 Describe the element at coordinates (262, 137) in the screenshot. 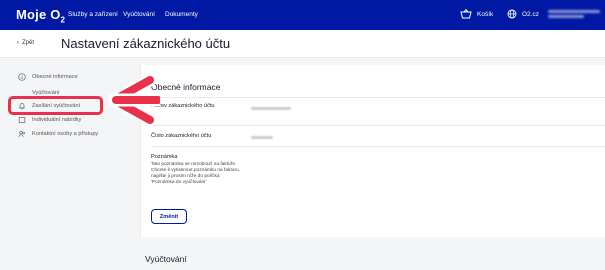

I see `blurred-account-number` at that location.